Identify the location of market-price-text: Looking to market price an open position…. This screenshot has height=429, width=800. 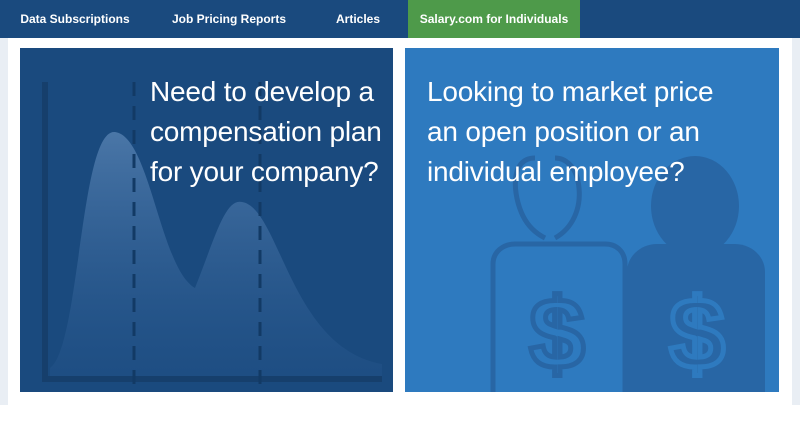
(597, 132).